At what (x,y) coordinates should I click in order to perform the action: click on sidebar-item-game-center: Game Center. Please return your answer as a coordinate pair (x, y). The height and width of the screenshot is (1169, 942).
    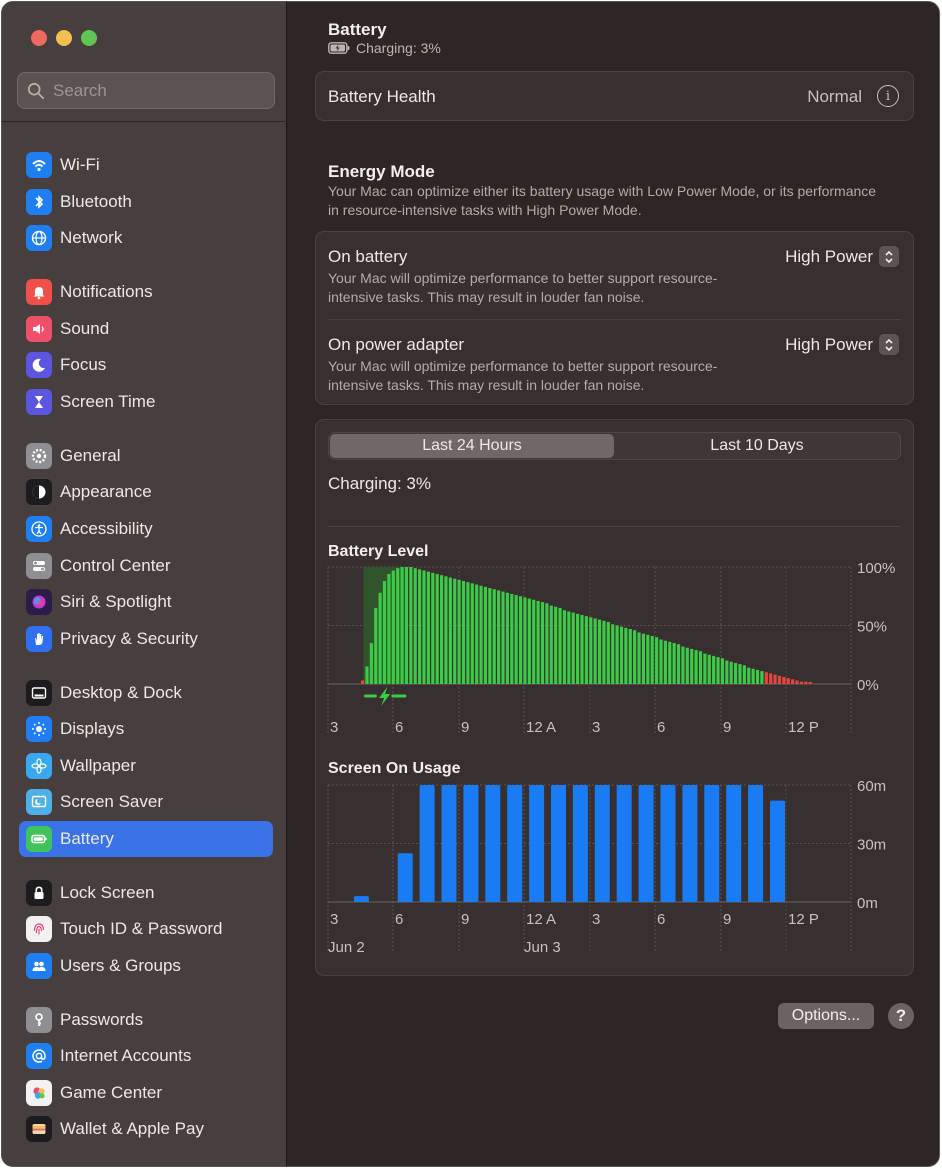
    Looking at the image, I should click on (146, 1093).